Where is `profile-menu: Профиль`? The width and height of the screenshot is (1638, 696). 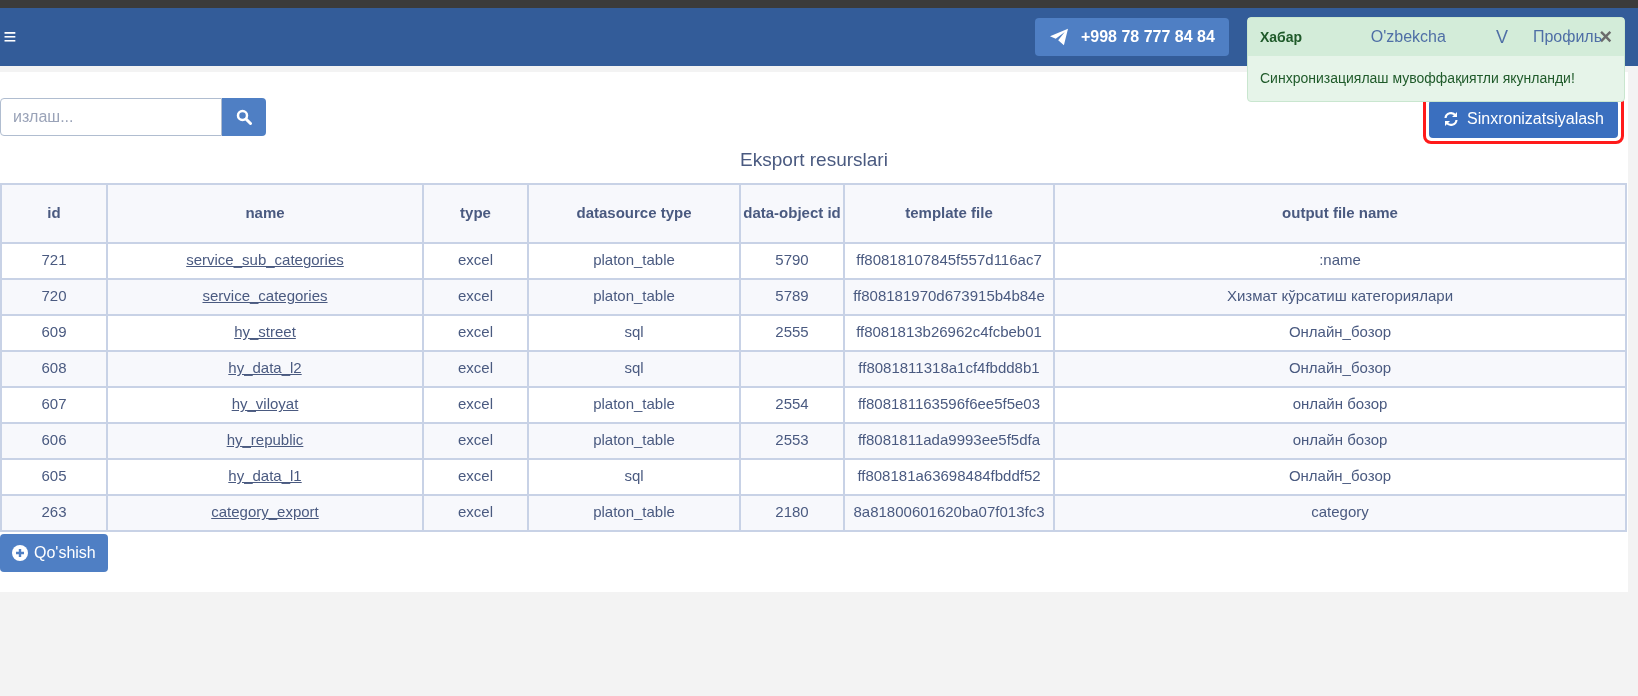 profile-menu: Профиль is located at coordinates (1567, 37).